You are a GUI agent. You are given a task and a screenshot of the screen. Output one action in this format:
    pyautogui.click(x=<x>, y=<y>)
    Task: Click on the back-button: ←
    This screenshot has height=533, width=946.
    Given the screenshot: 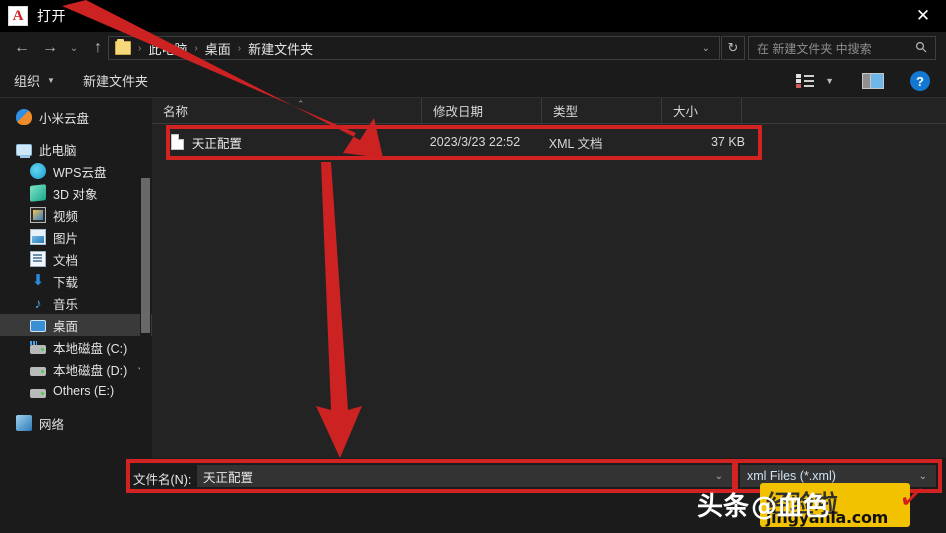 What is the action you would take?
    pyautogui.click(x=22, y=48)
    